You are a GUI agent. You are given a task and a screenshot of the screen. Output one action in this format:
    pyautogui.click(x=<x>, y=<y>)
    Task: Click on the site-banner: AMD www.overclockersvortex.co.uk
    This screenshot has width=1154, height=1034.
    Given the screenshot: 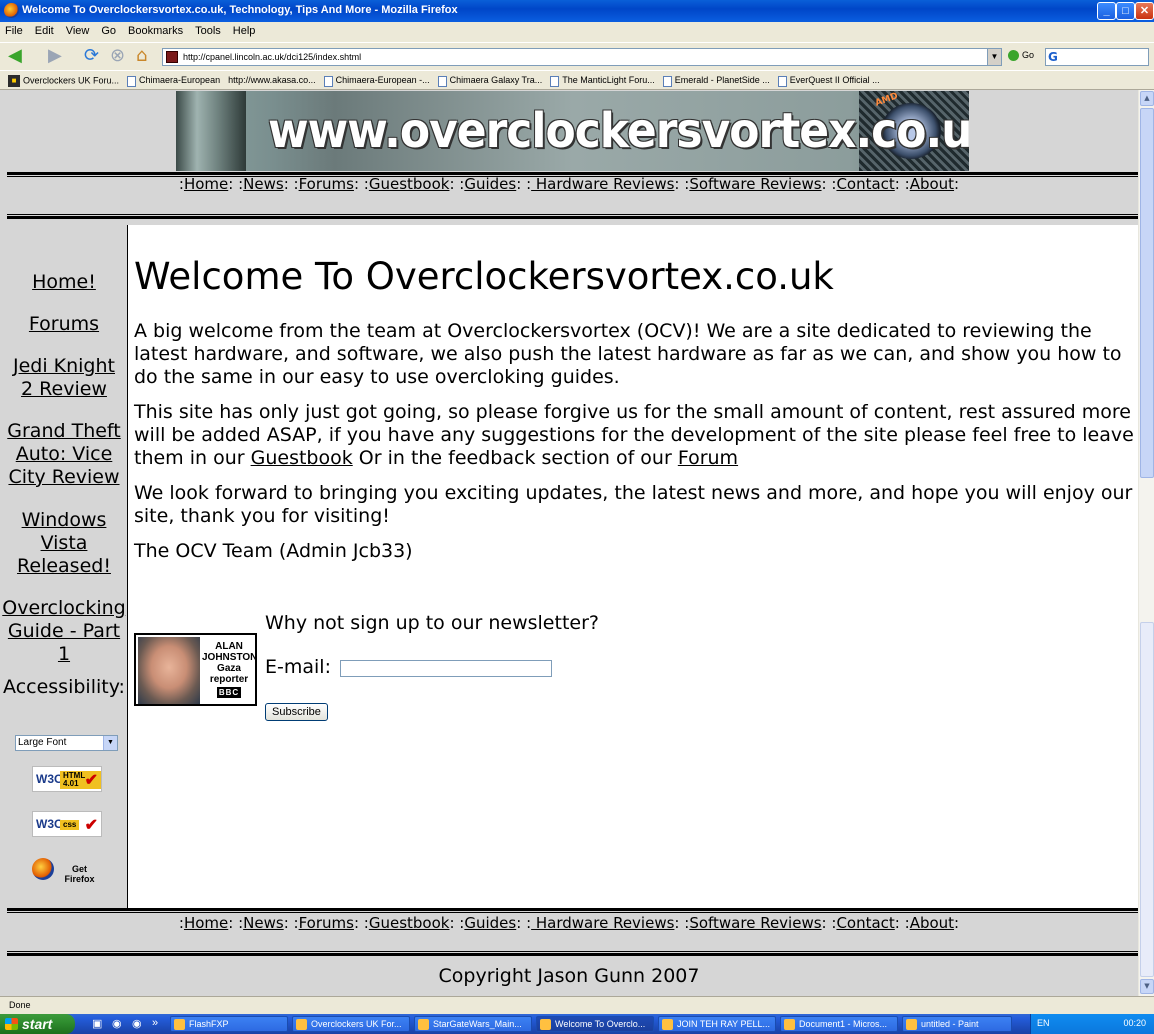 What is the action you would take?
    pyautogui.click(x=572, y=131)
    